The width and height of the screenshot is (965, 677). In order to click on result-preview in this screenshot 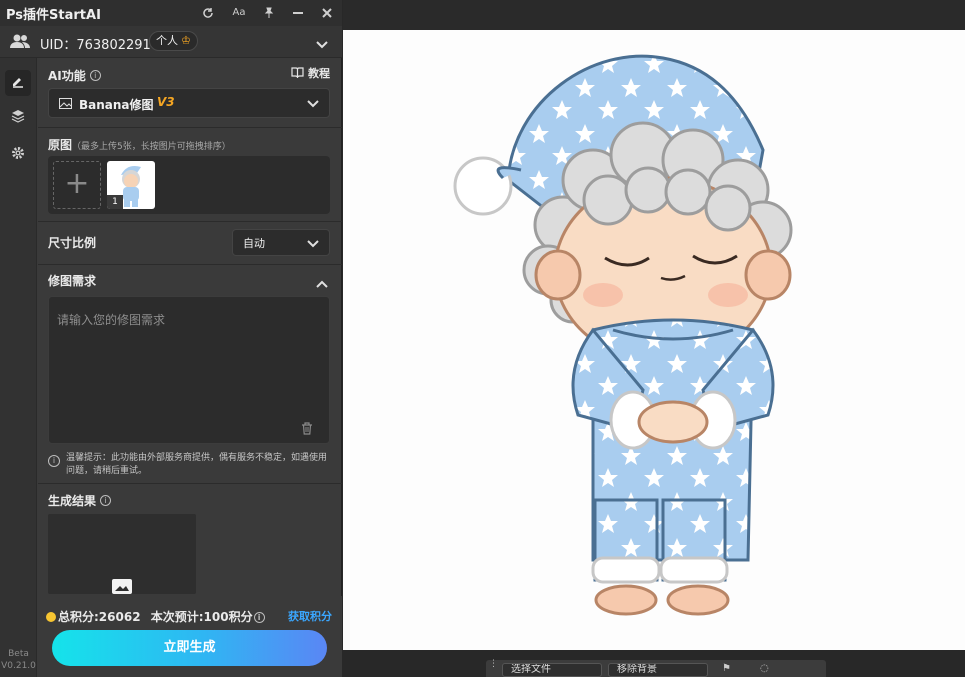, I will do `click(122, 554)`.